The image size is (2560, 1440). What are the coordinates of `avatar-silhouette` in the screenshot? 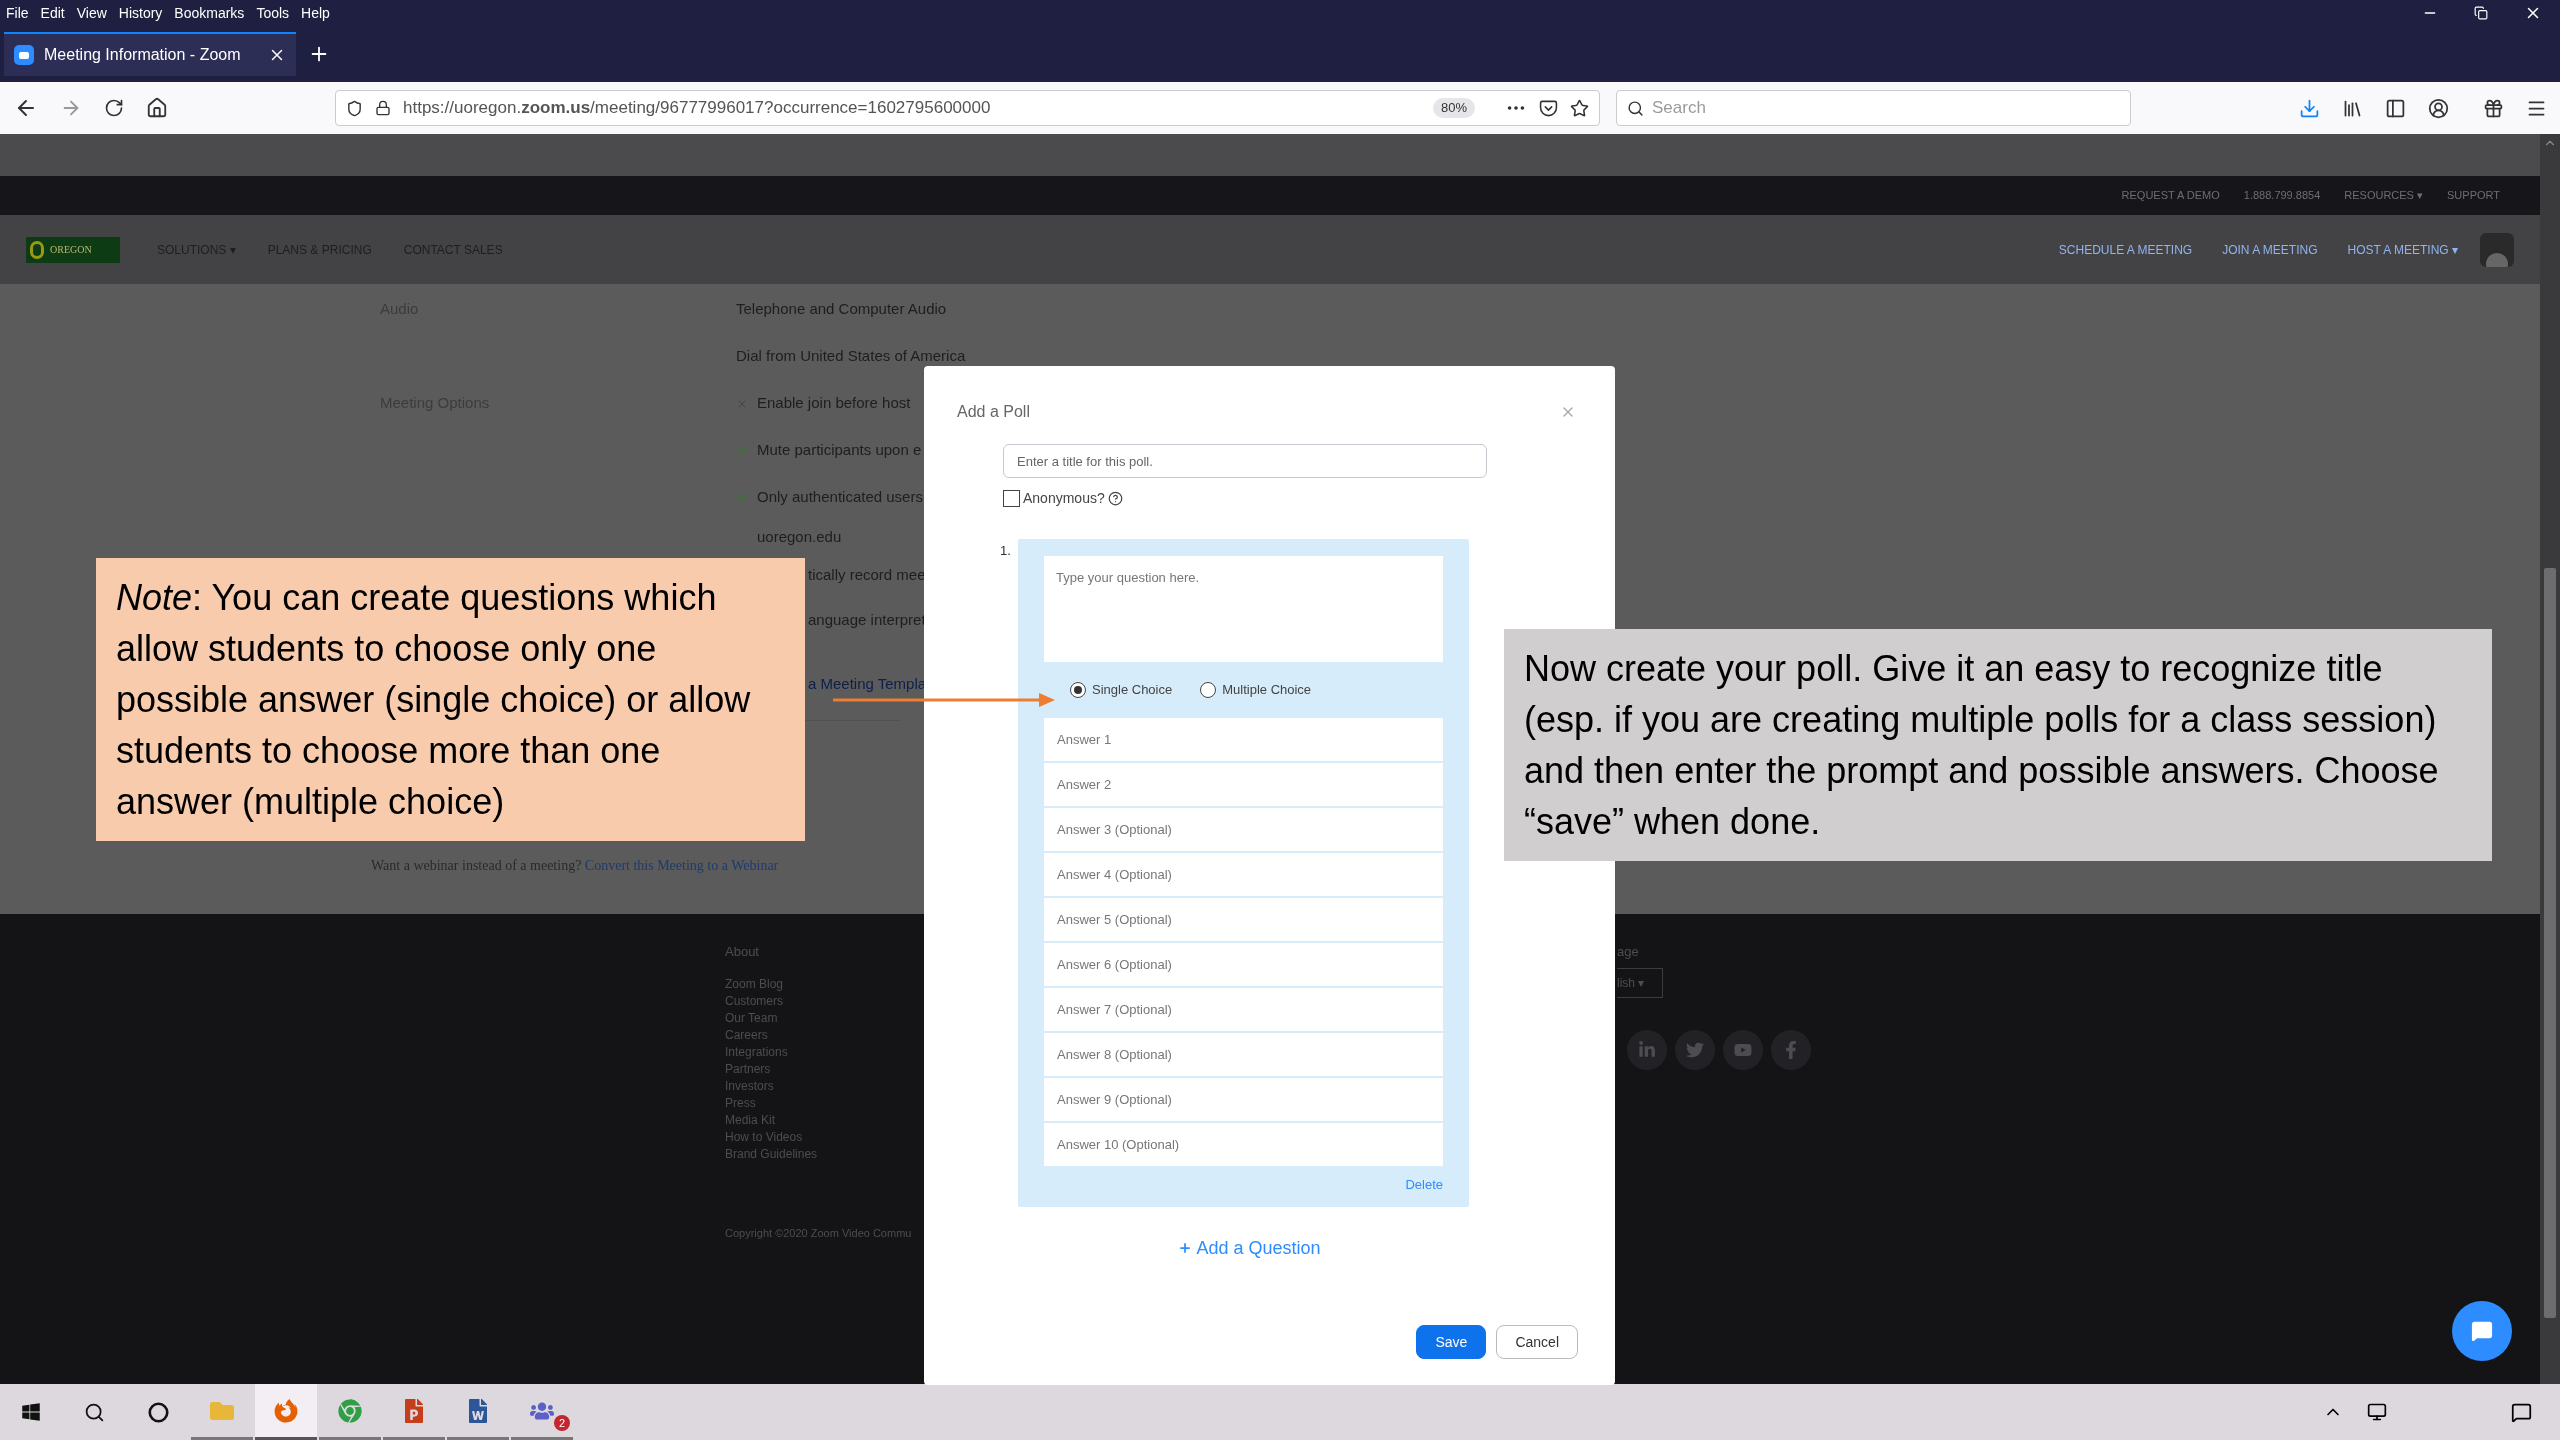 It's located at (2497, 249).